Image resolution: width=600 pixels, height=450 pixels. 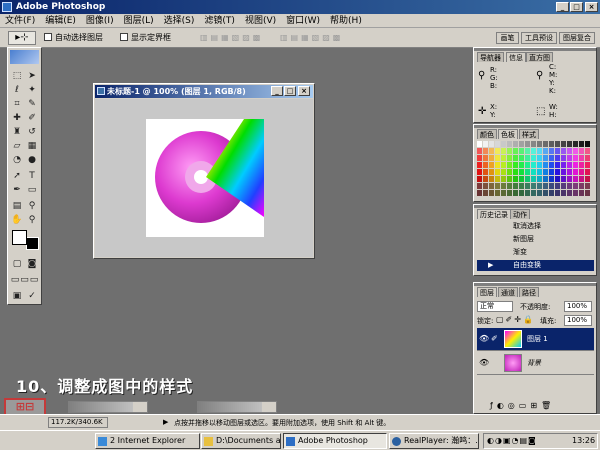 What do you see at coordinates (48, 37) in the screenshot?
I see `auto-select-checkbox` at bounding box center [48, 37].